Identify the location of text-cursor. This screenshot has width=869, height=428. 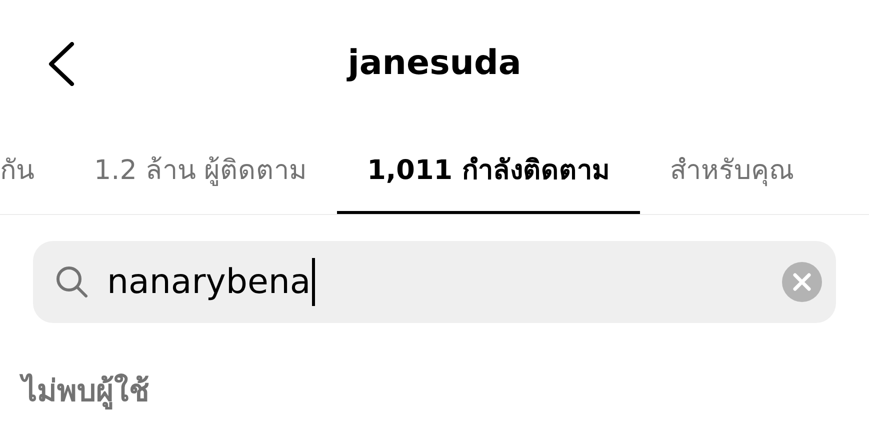
(313, 282).